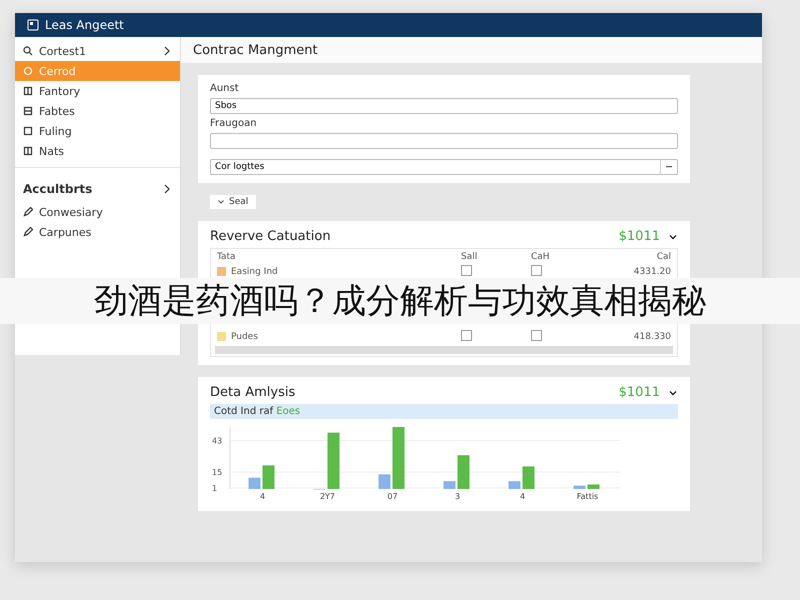 This screenshot has width=800, height=600. Describe the element at coordinates (652, 337) in the screenshot. I see `table-cell: 418.330` at that location.